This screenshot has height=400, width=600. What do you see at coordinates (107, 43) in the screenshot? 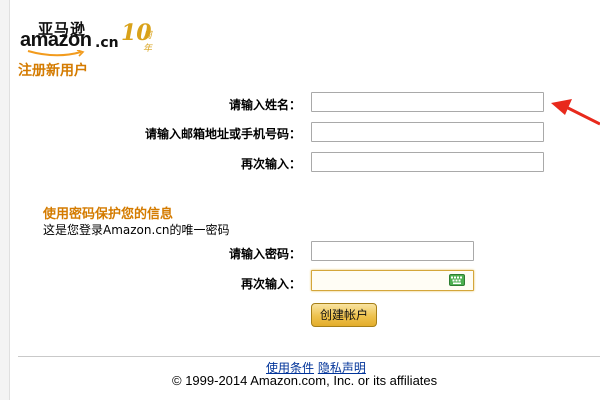
I see `logo-brand-suffix: .cn` at bounding box center [107, 43].